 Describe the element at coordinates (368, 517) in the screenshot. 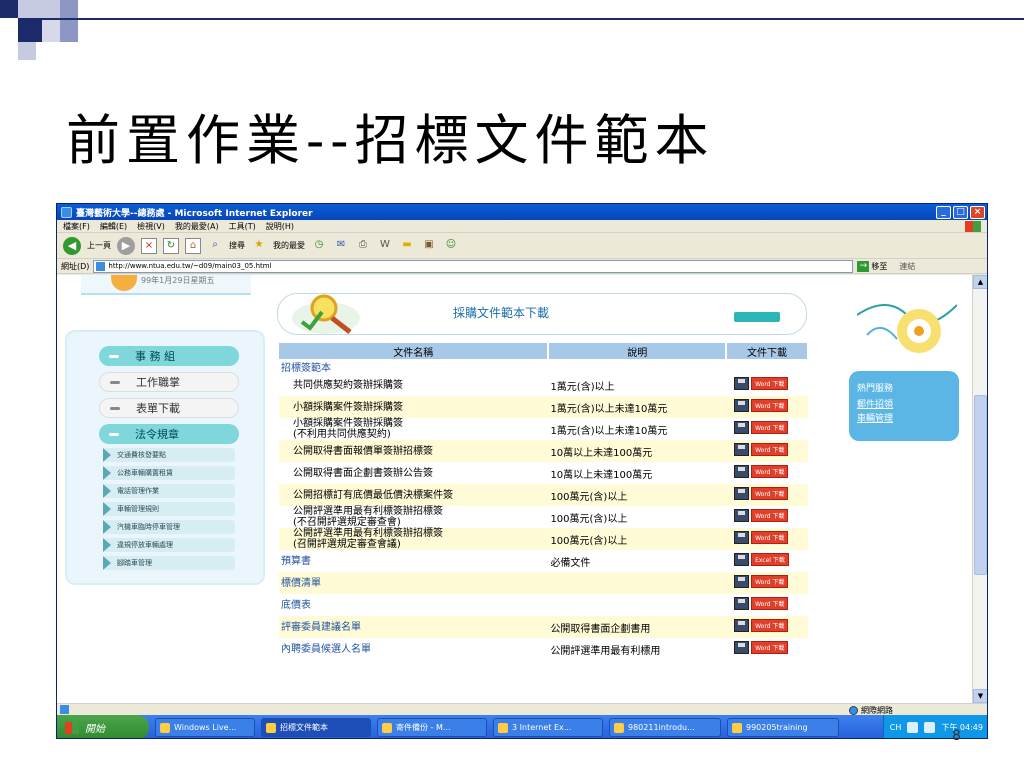

I see `document-name: 公開評選準用最有利標簽辦招標簽 (不召開評選規定審查會)` at that location.